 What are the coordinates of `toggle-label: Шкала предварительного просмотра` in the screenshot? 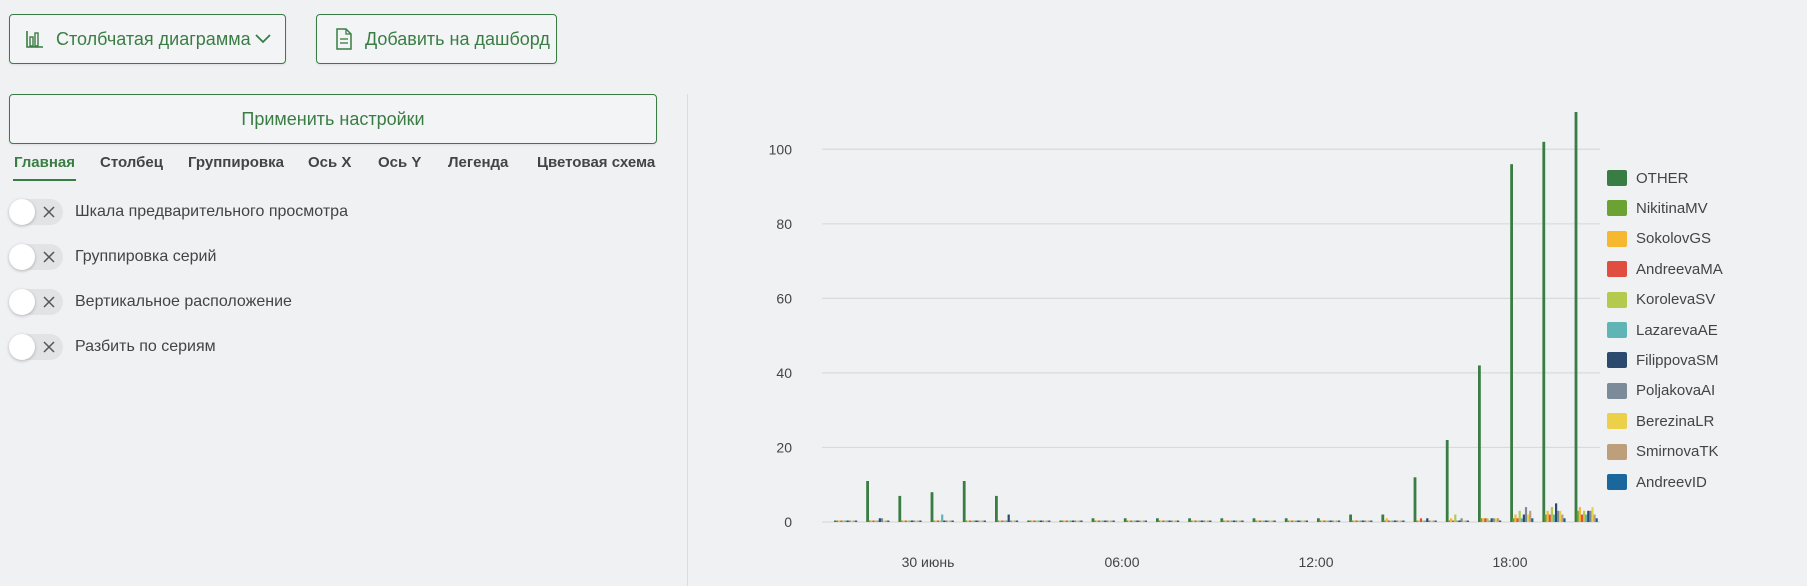 It's located at (211, 211).